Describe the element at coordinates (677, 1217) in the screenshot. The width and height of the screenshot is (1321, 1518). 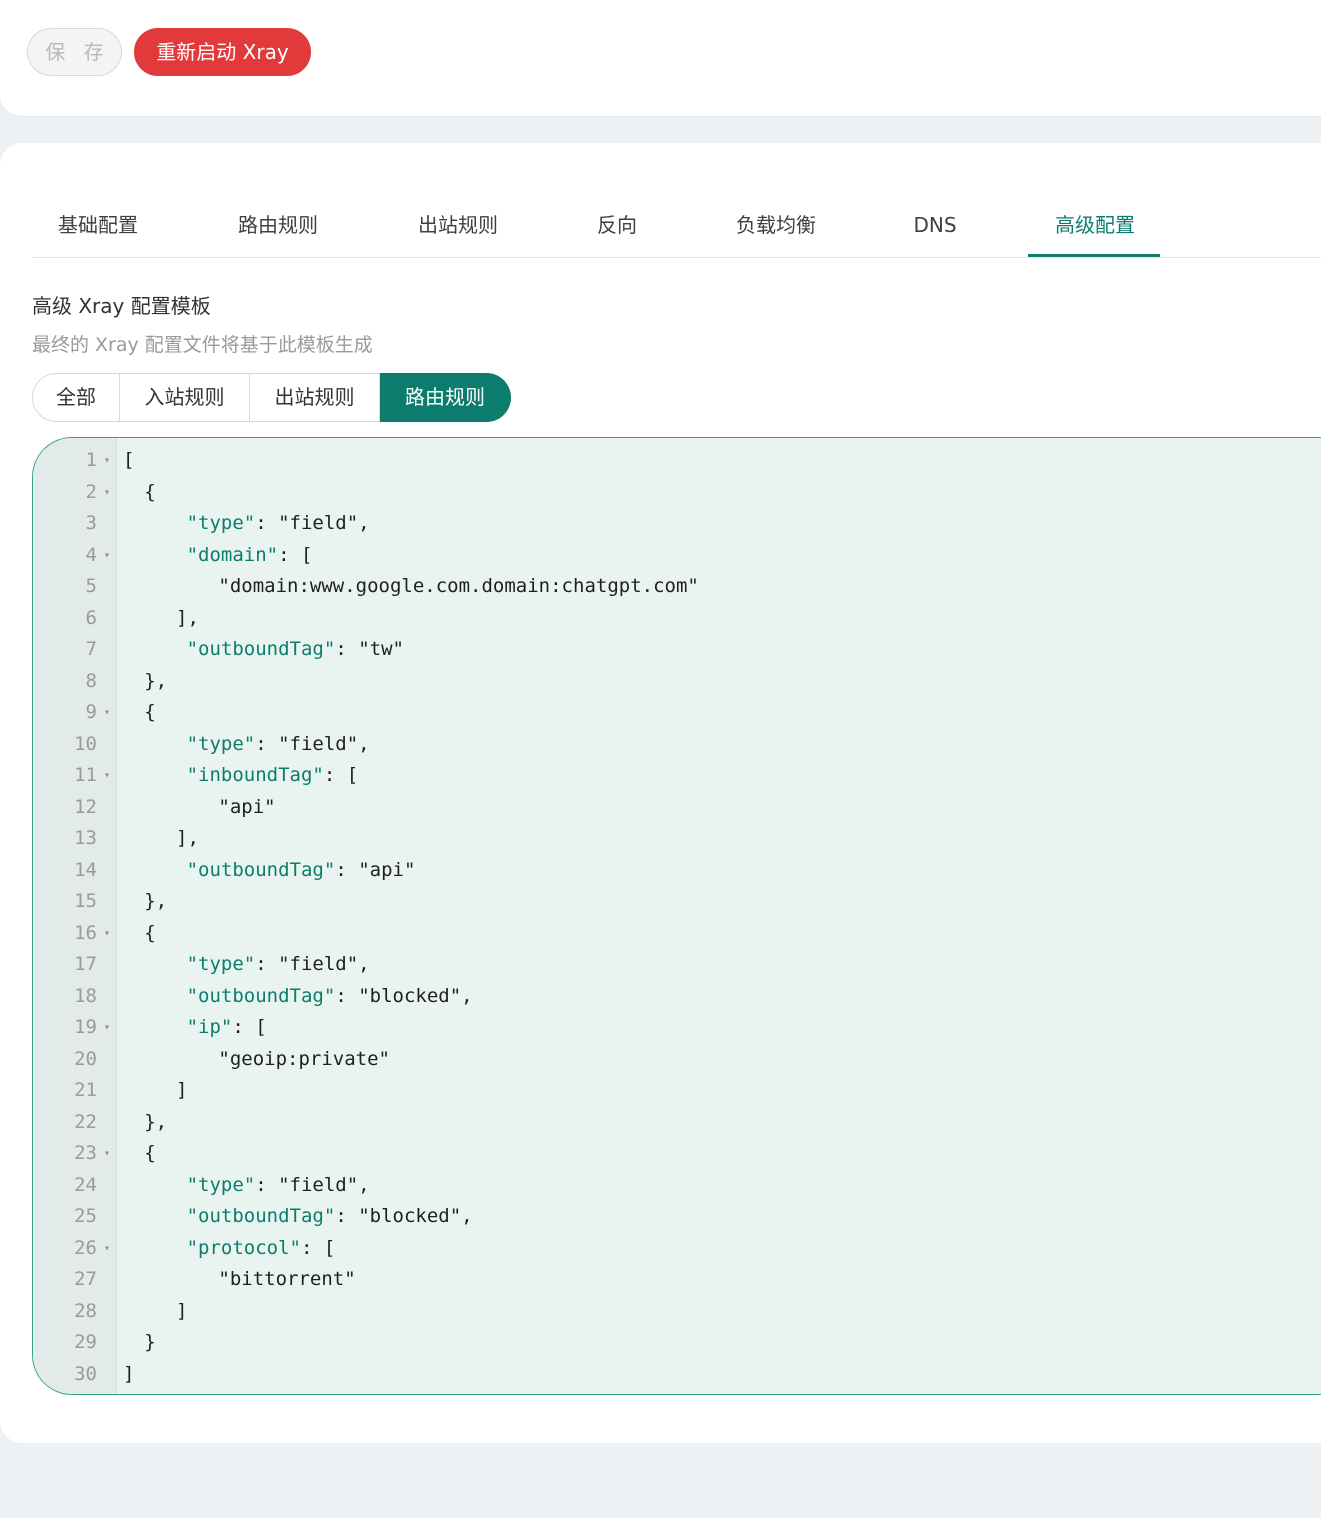
I see `code-line: 25 "outboundTag": "blocked",` at that location.